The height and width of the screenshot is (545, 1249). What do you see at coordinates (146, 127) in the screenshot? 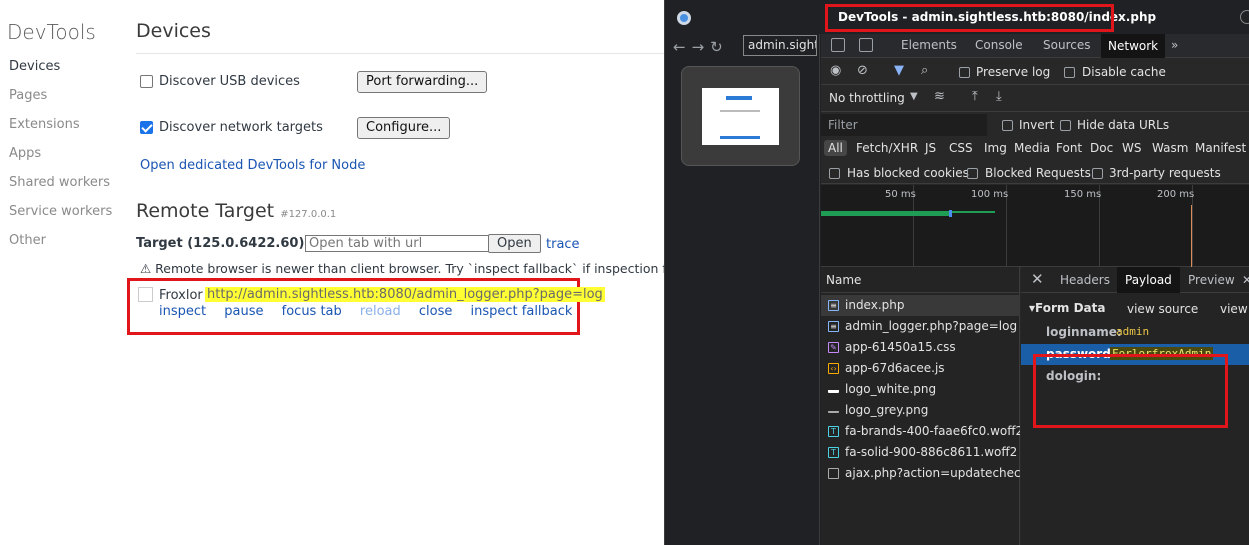
I see `network-checkbox` at bounding box center [146, 127].